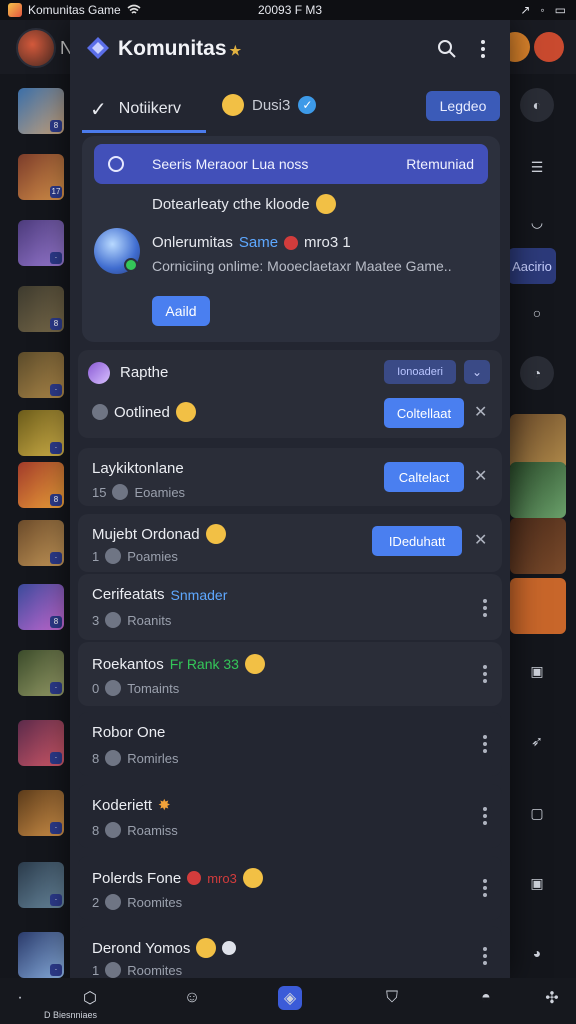  Describe the element at coordinates (41, 177) in the screenshot. I see `game-thumbnail: 17` at that location.